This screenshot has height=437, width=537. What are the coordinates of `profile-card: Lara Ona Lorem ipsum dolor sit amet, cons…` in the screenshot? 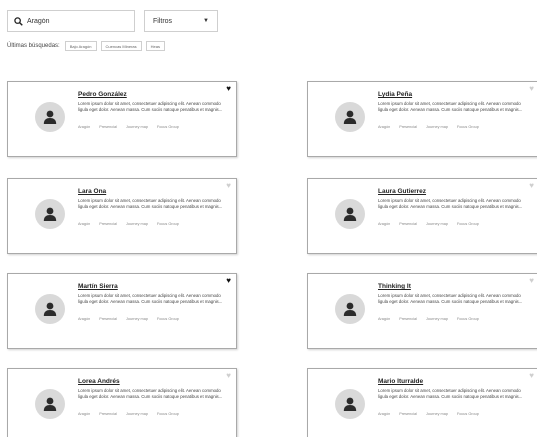 It's located at (122, 216).